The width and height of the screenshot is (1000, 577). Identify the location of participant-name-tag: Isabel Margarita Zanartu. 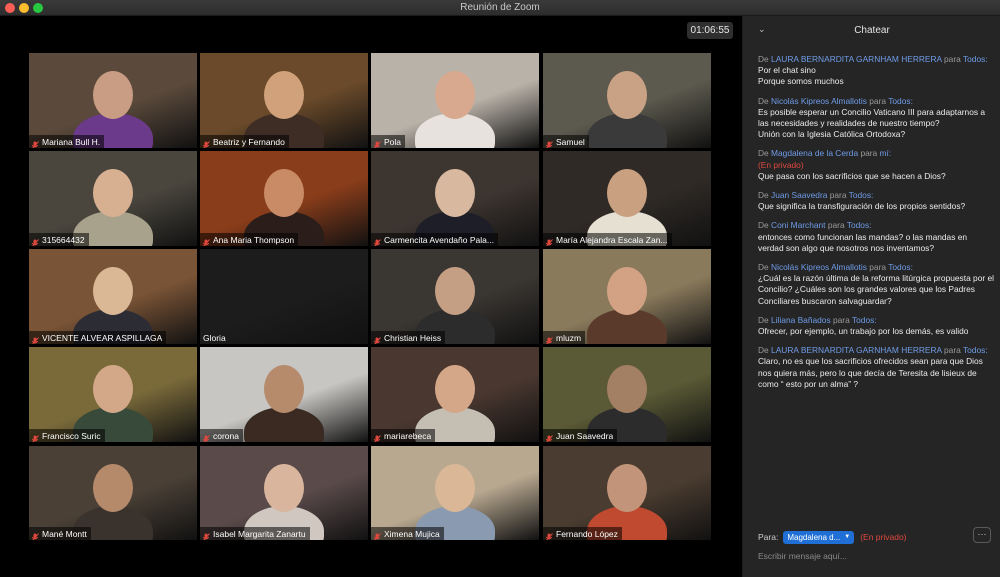
(255, 533).